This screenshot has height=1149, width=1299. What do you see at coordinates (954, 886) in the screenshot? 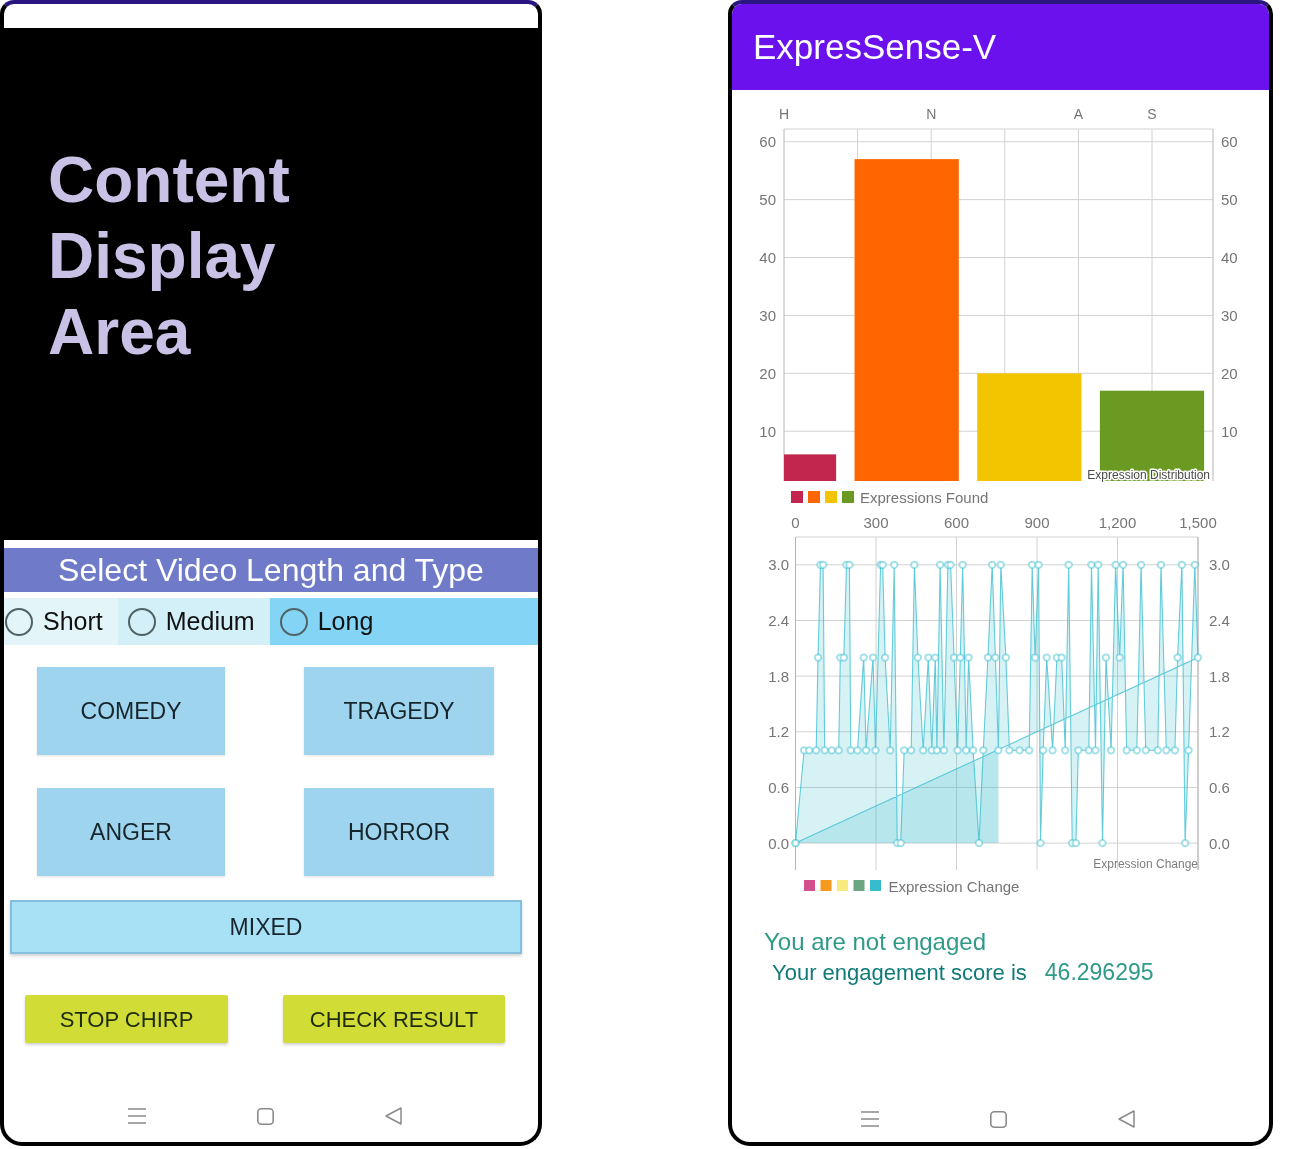
I see `legend-label: Expression Change` at bounding box center [954, 886].